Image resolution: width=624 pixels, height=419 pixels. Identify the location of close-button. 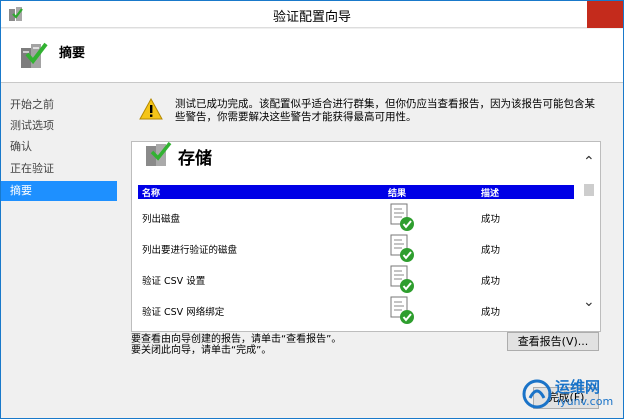
(605, 14).